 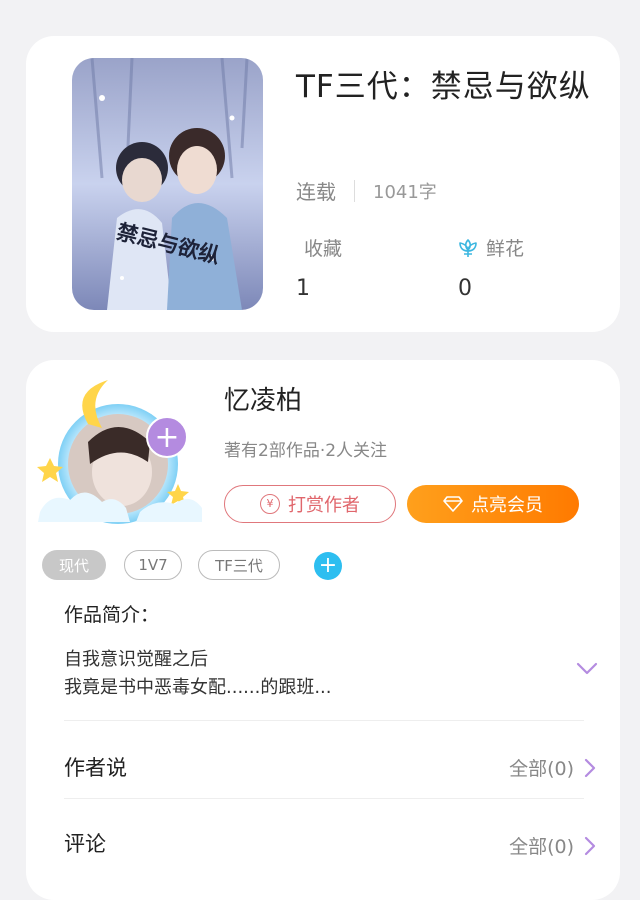 I want to click on serial-status: 连载, so click(x=316, y=192).